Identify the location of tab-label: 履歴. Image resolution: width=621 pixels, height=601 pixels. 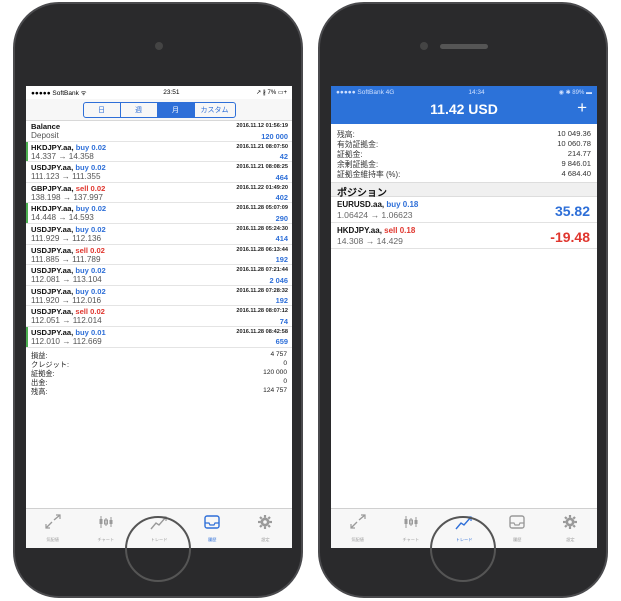
(517, 539).